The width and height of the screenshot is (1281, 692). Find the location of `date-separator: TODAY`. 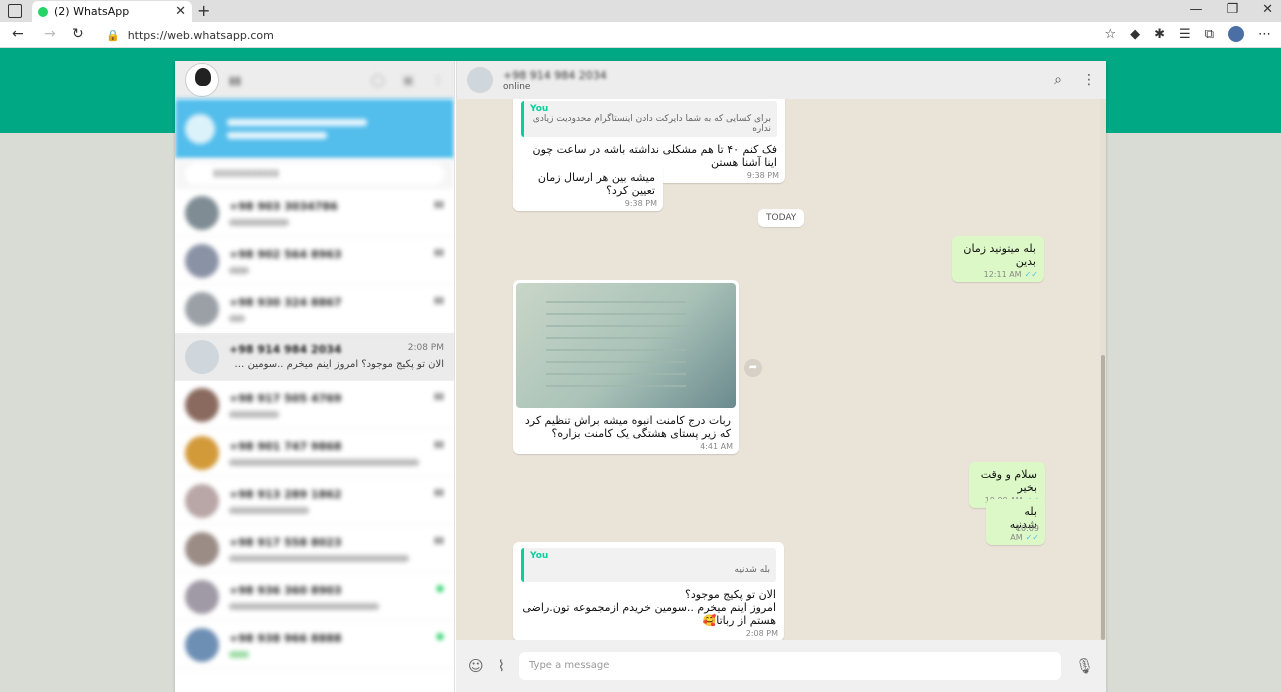

date-separator: TODAY is located at coordinates (781, 218).